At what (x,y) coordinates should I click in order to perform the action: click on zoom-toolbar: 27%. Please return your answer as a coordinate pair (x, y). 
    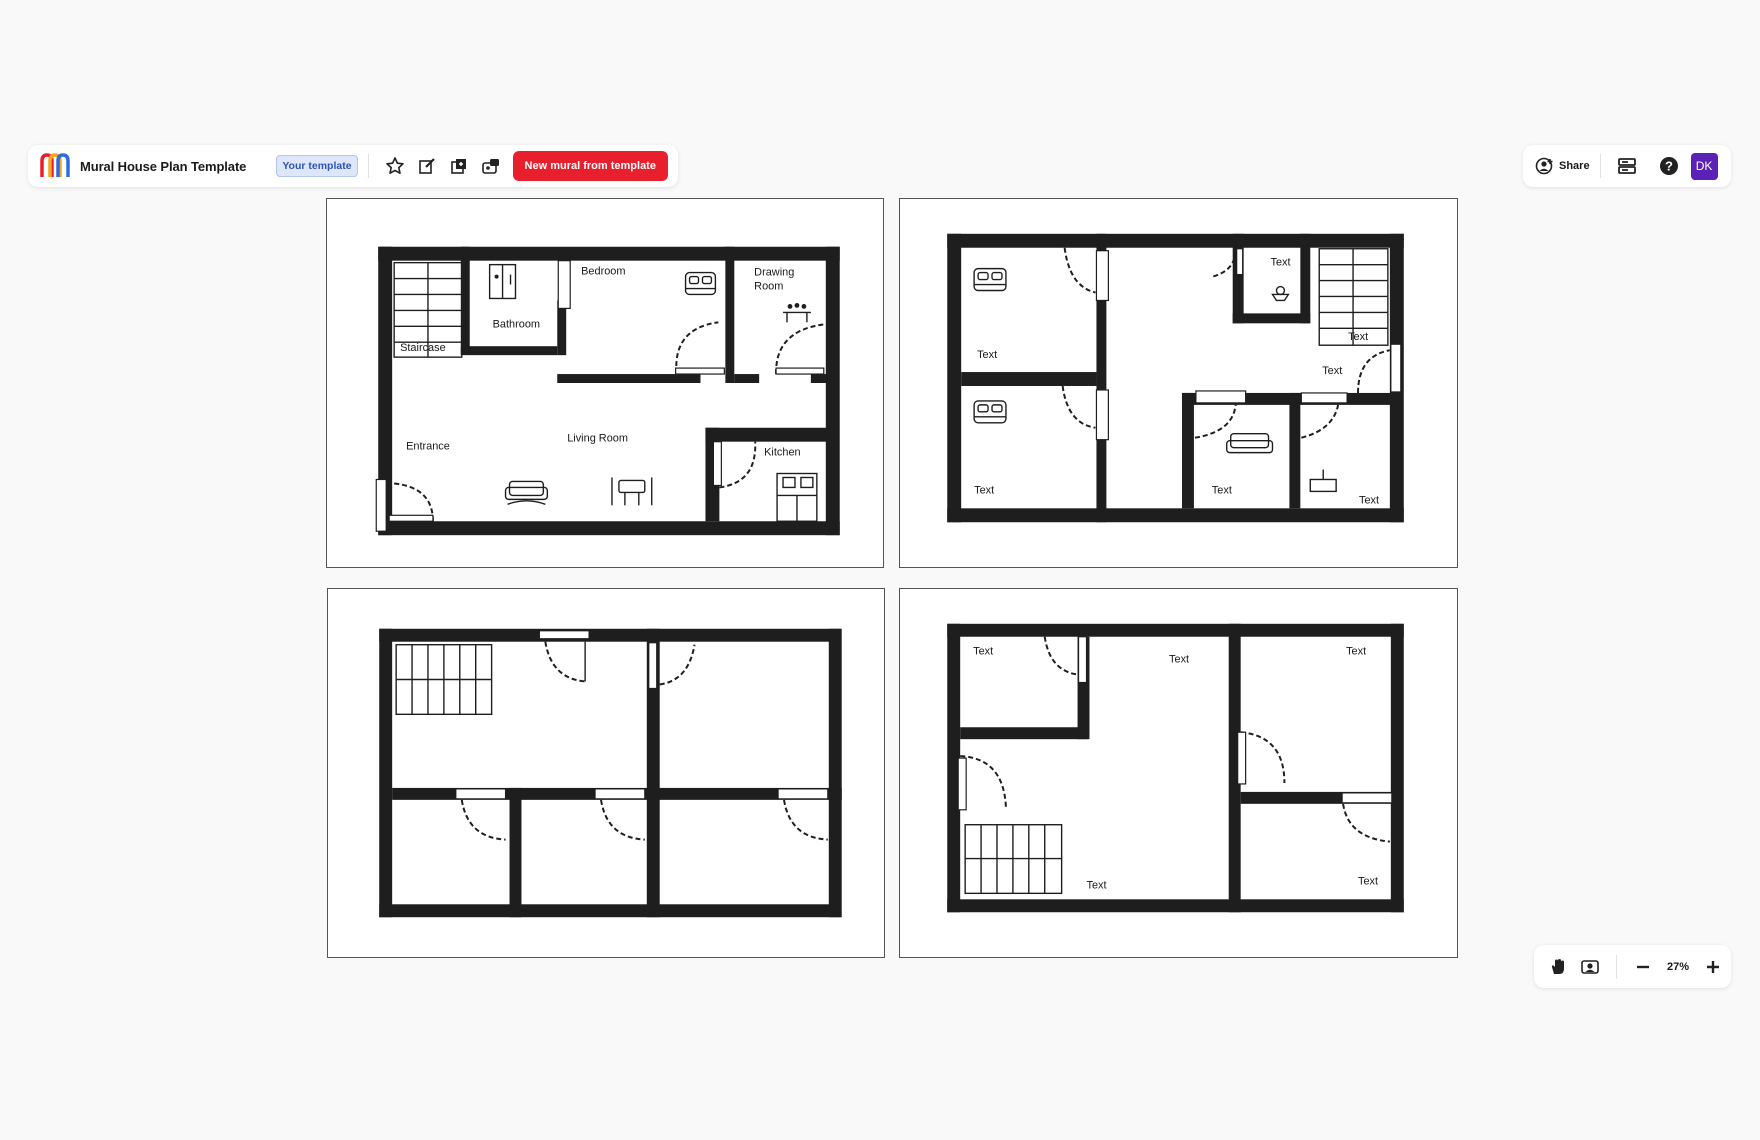
    Looking at the image, I should click on (1632, 966).